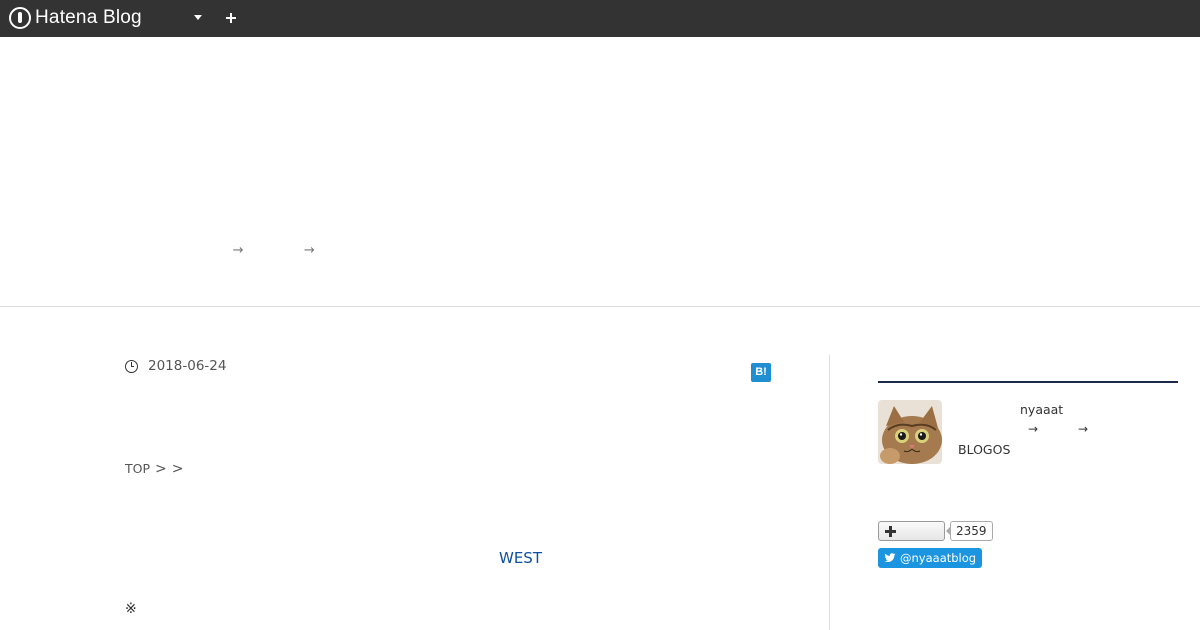 The height and width of the screenshot is (630, 1200). I want to click on hatena-bookmark-button: B!, so click(761, 372).